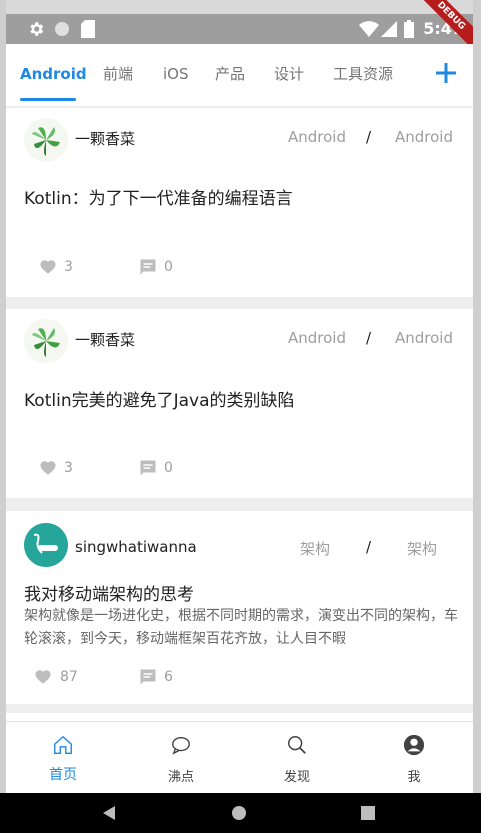 This screenshot has height=833, width=481. I want to click on category-tab-bar: Android 前端 iOS 产品 设计 工具资源, so click(239, 75).